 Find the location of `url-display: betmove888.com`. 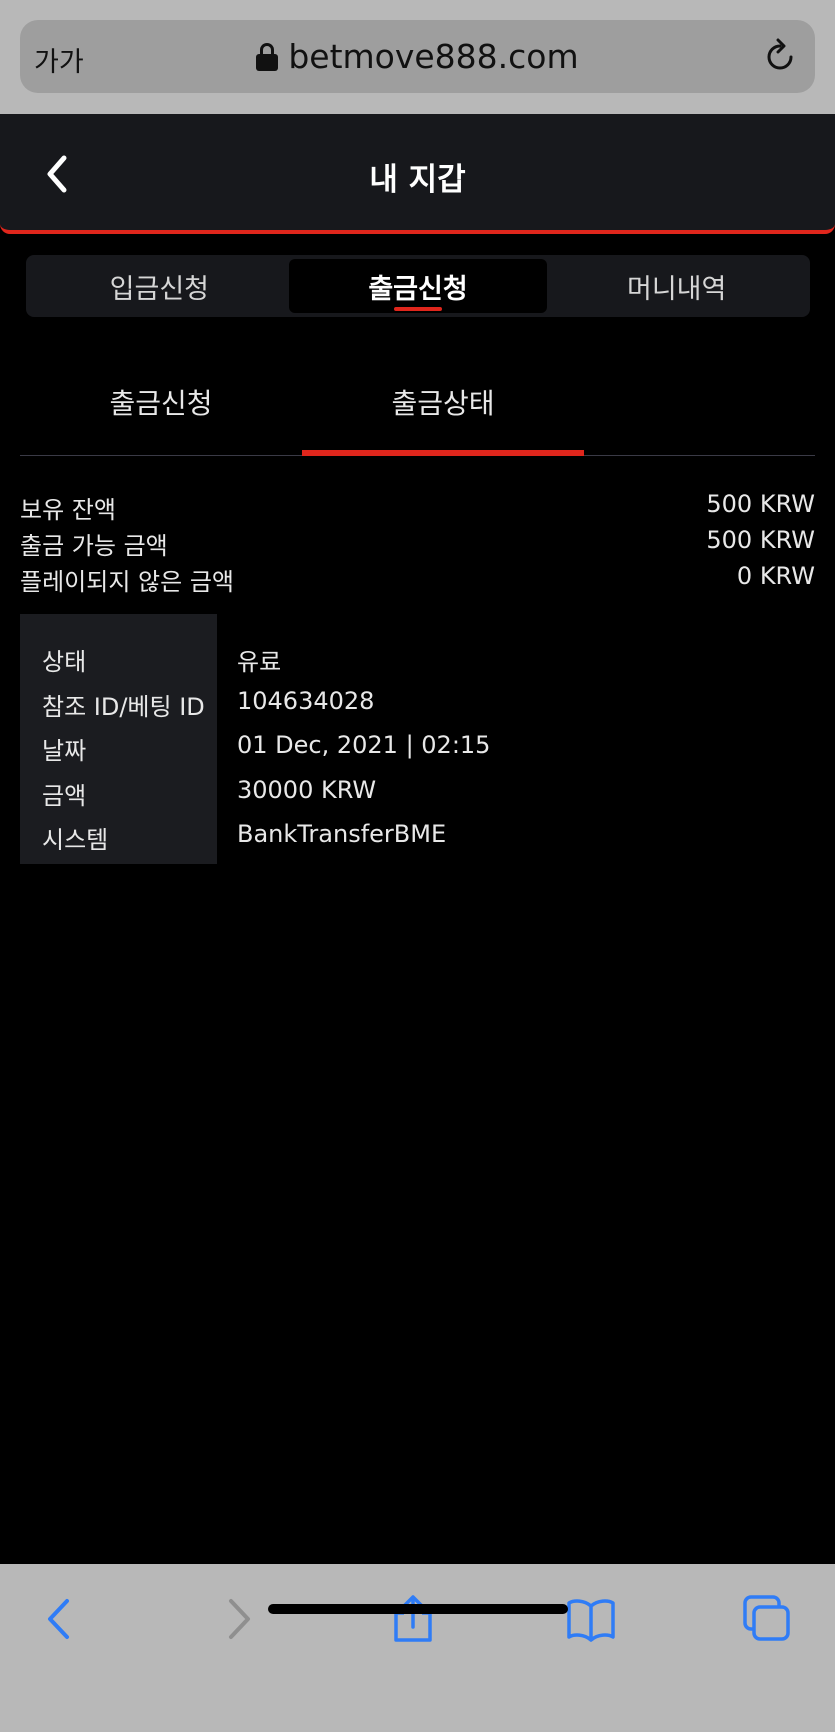

url-display: betmove888.com is located at coordinates (417, 56).